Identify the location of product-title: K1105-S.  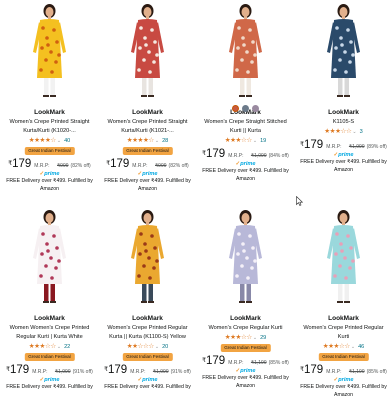
(343, 122).